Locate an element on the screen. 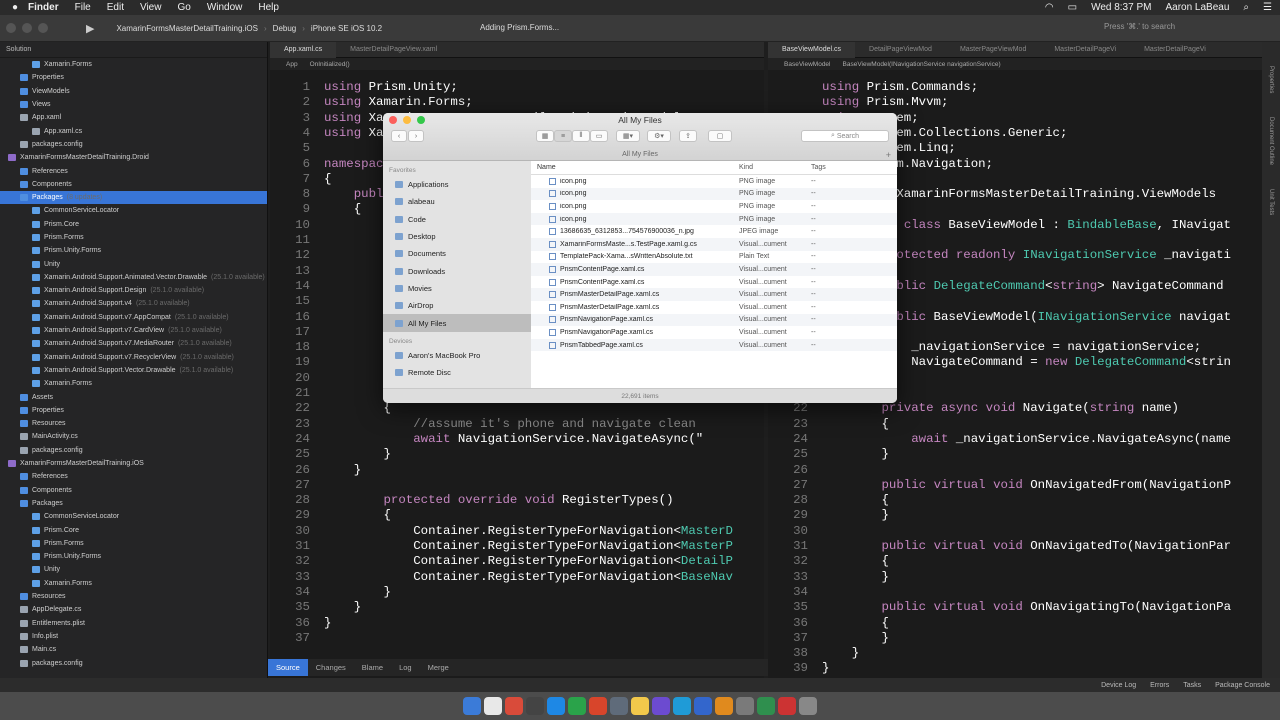 The image size is (1280, 720). sidebar-item: Documents is located at coordinates (457, 253).